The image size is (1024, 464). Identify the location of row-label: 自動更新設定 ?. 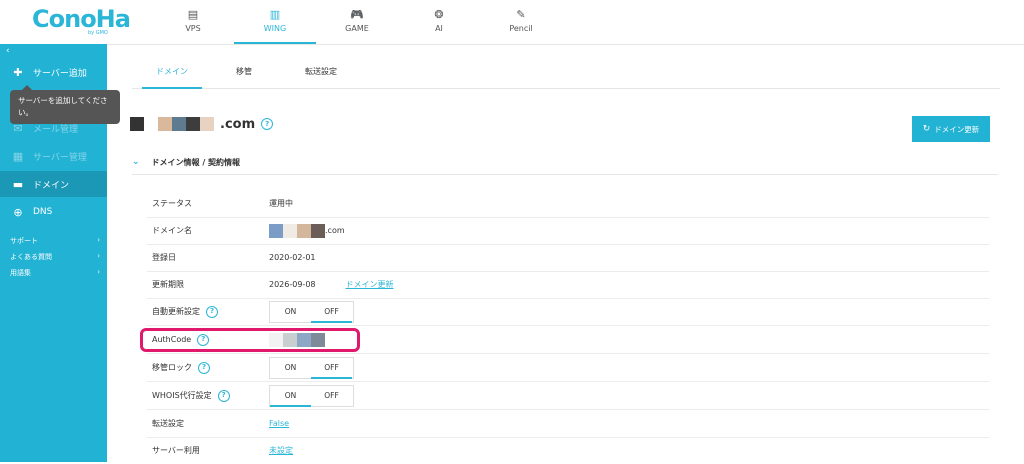
(185, 311).